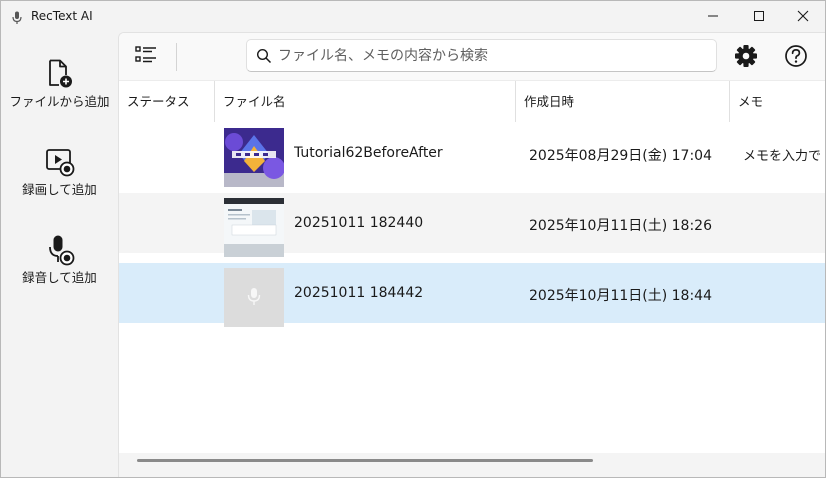 The width and height of the screenshot is (826, 478). What do you see at coordinates (620, 226) in the screenshot?
I see `created-date: 2025年10月11日(土) 18:26` at bounding box center [620, 226].